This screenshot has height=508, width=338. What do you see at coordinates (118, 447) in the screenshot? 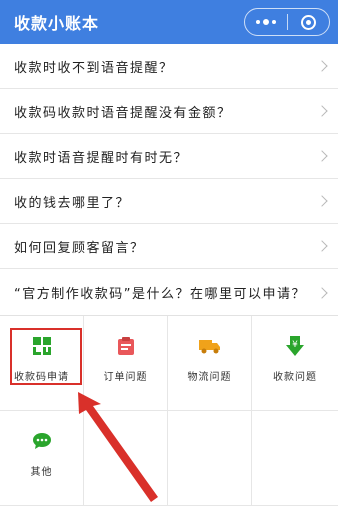
I see `annotation-arrow` at bounding box center [118, 447].